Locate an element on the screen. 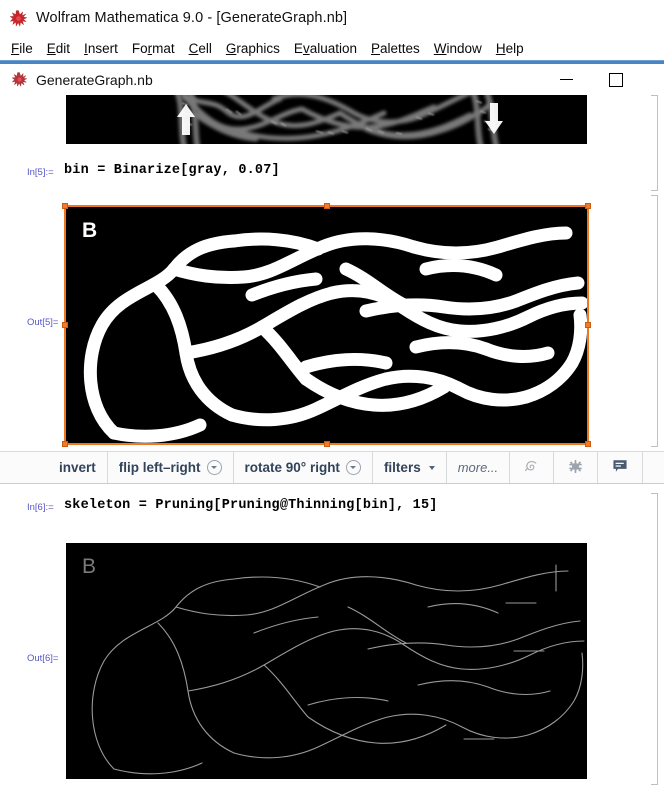 The width and height of the screenshot is (664, 787). gear-settings-icon is located at coordinates (575, 468).